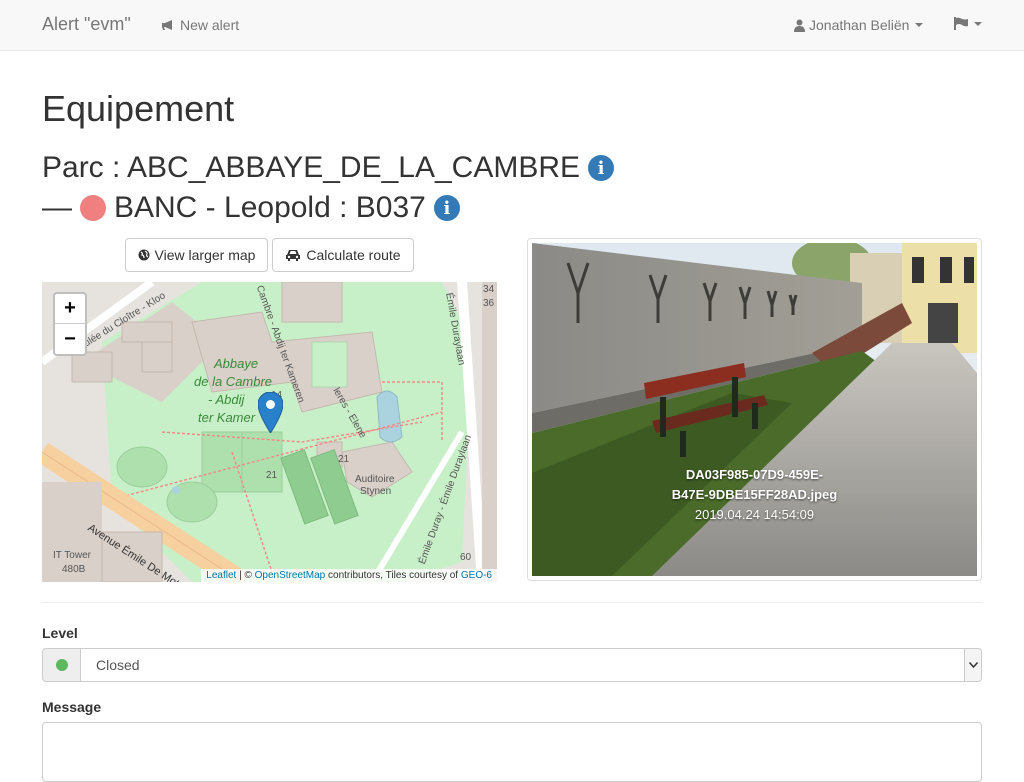 The image size is (1024, 782). I want to click on level-select-group: Closed, so click(512, 665).